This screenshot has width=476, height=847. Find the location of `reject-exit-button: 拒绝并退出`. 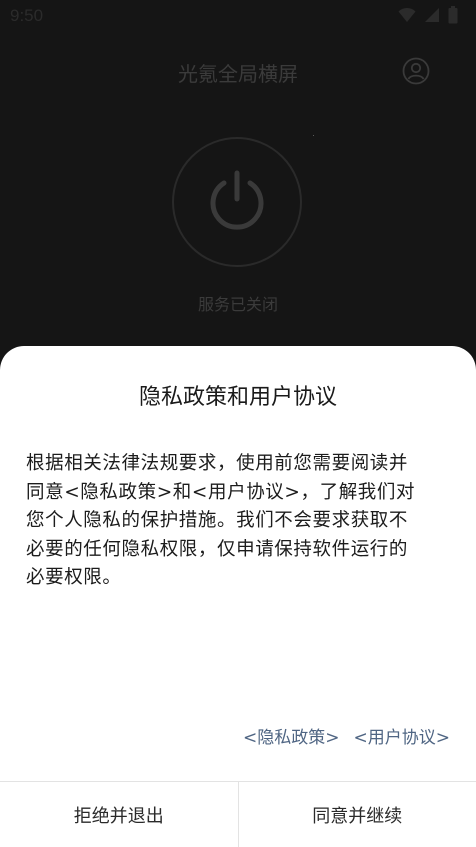

reject-exit-button: 拒绝并退出 is located at coordinates (119, 814).